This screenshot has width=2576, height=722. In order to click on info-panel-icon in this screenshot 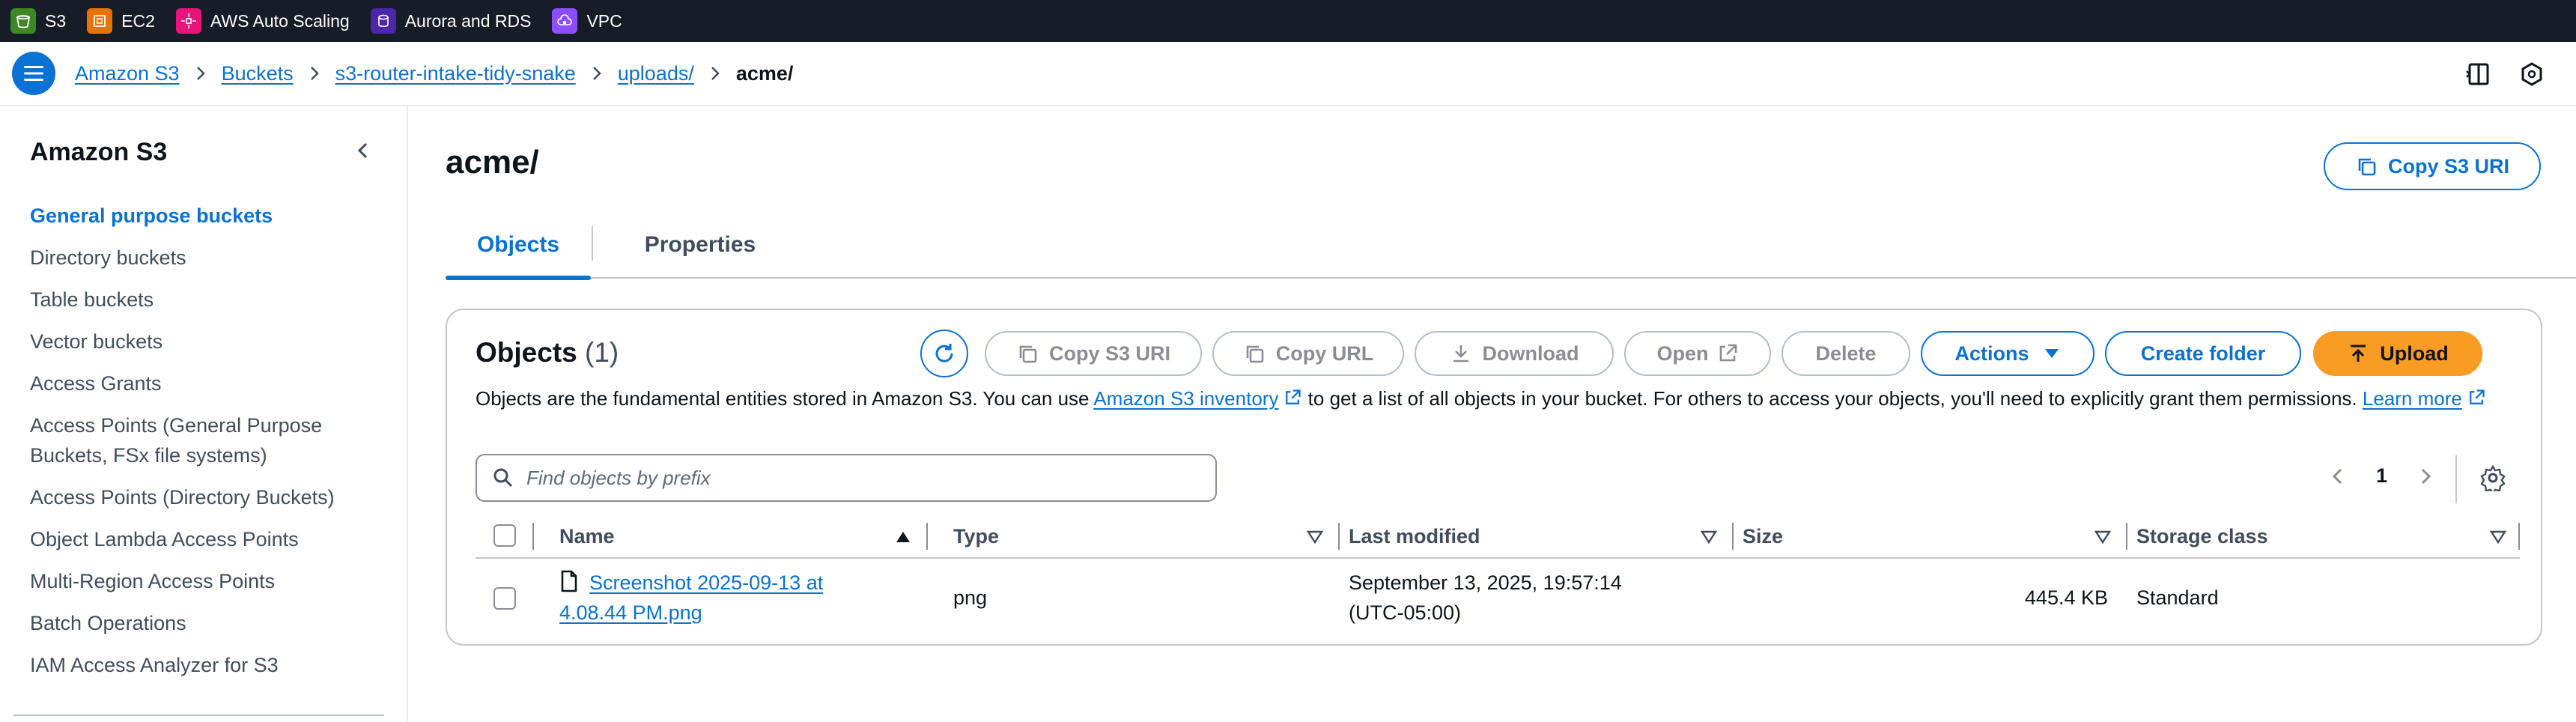, I will do `click(2478, 74)`.